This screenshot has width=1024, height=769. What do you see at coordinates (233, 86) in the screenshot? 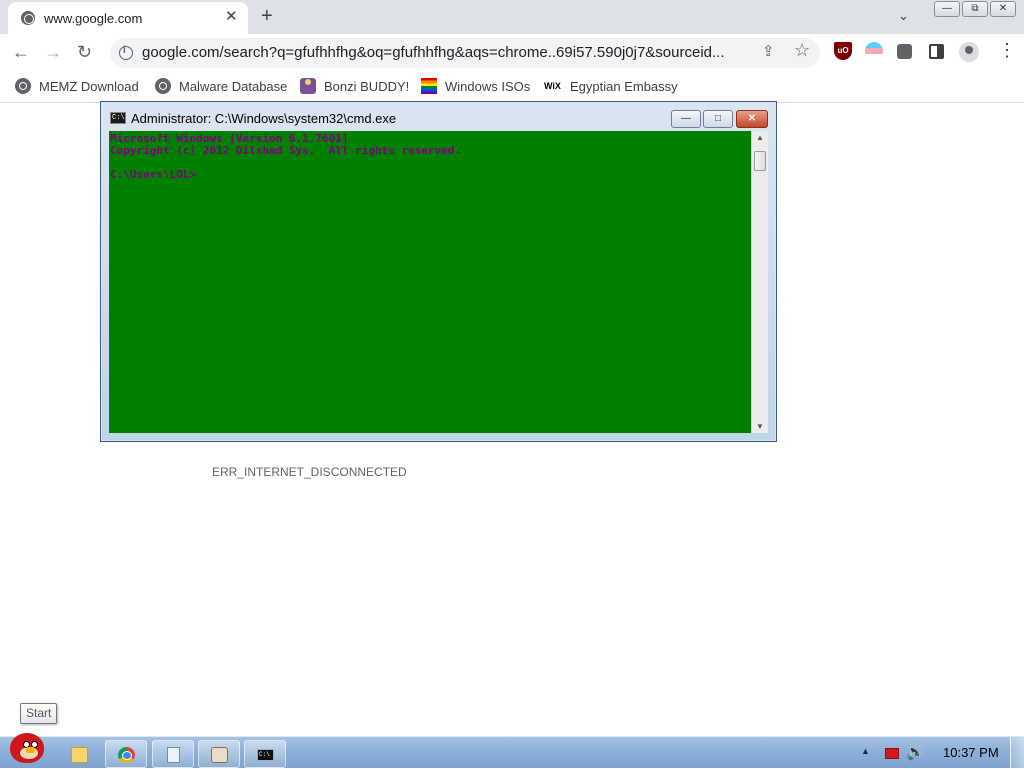
I see `bookmark-label: Malware Database` at bounding box center [233, 86].